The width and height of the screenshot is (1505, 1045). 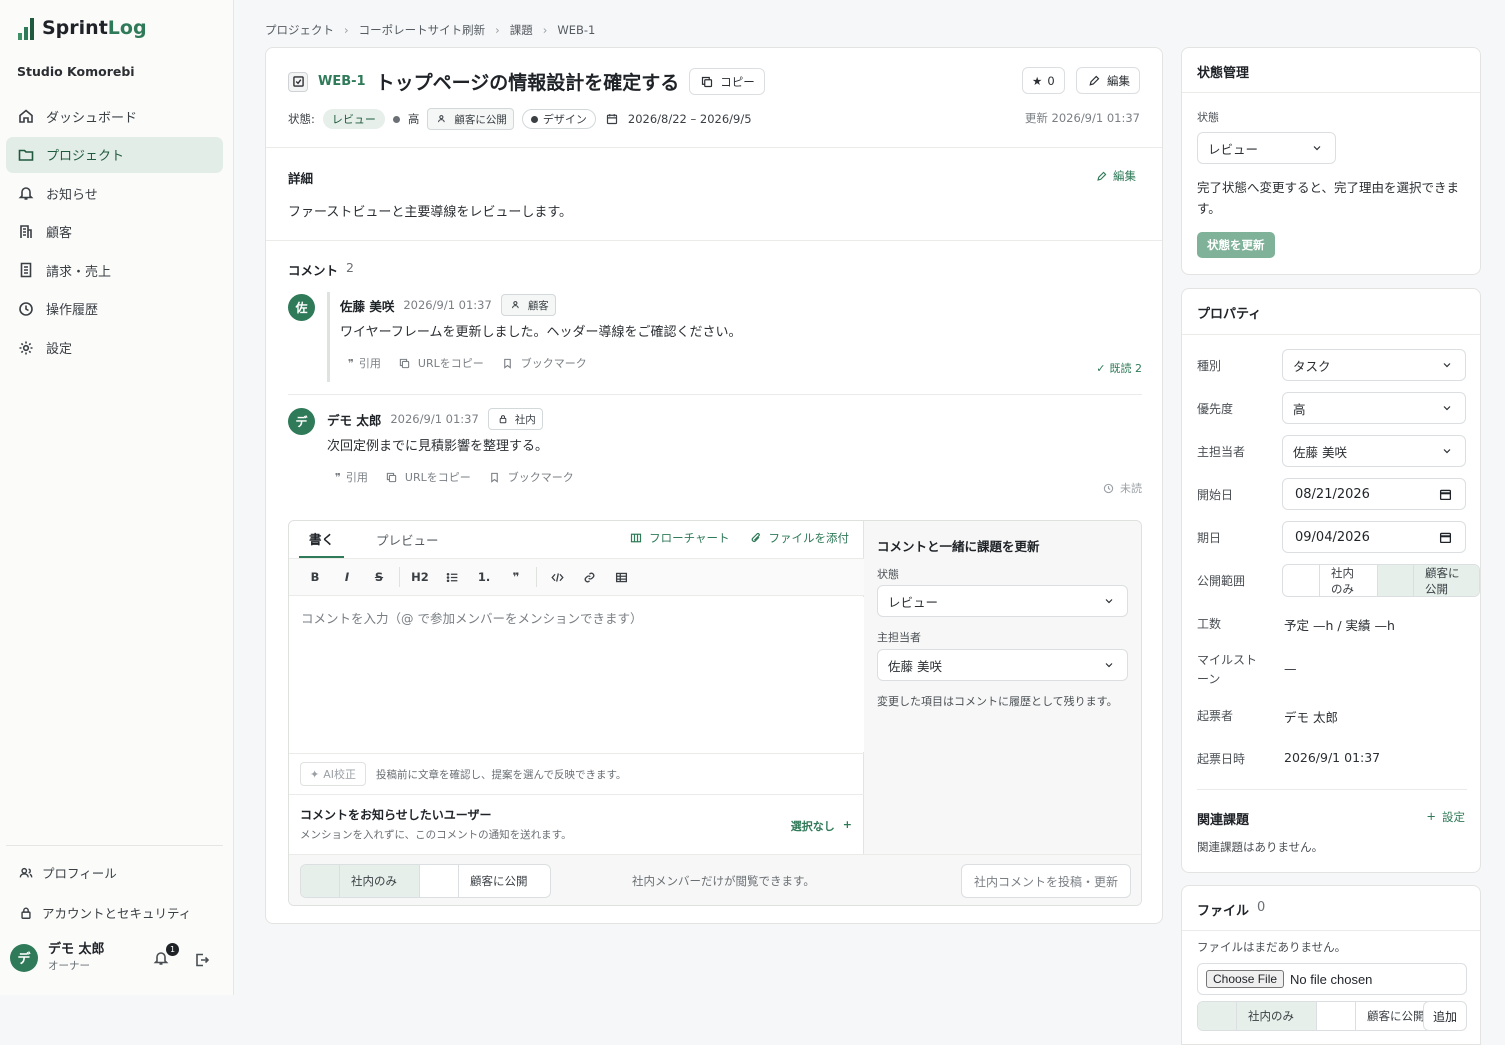 What do you see at coordinates (298, 81) in the screenshot?
I see `task-type-icon` at bounding box center [298, 81].